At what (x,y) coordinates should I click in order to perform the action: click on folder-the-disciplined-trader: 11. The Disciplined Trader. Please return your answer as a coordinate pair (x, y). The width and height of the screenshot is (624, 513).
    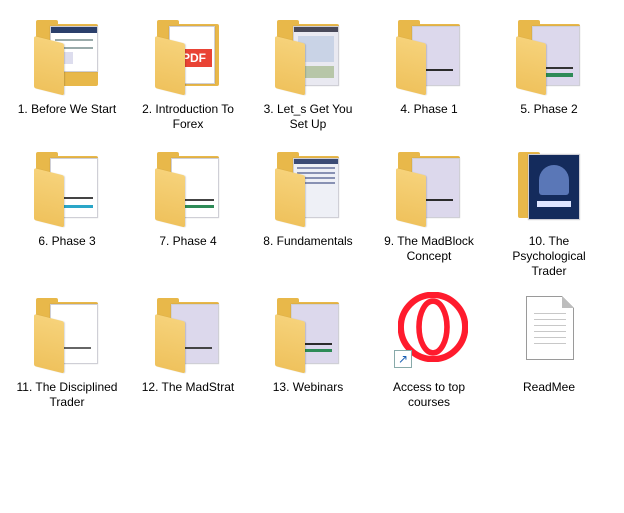
    Looking at the image, I should click on (67, 351).